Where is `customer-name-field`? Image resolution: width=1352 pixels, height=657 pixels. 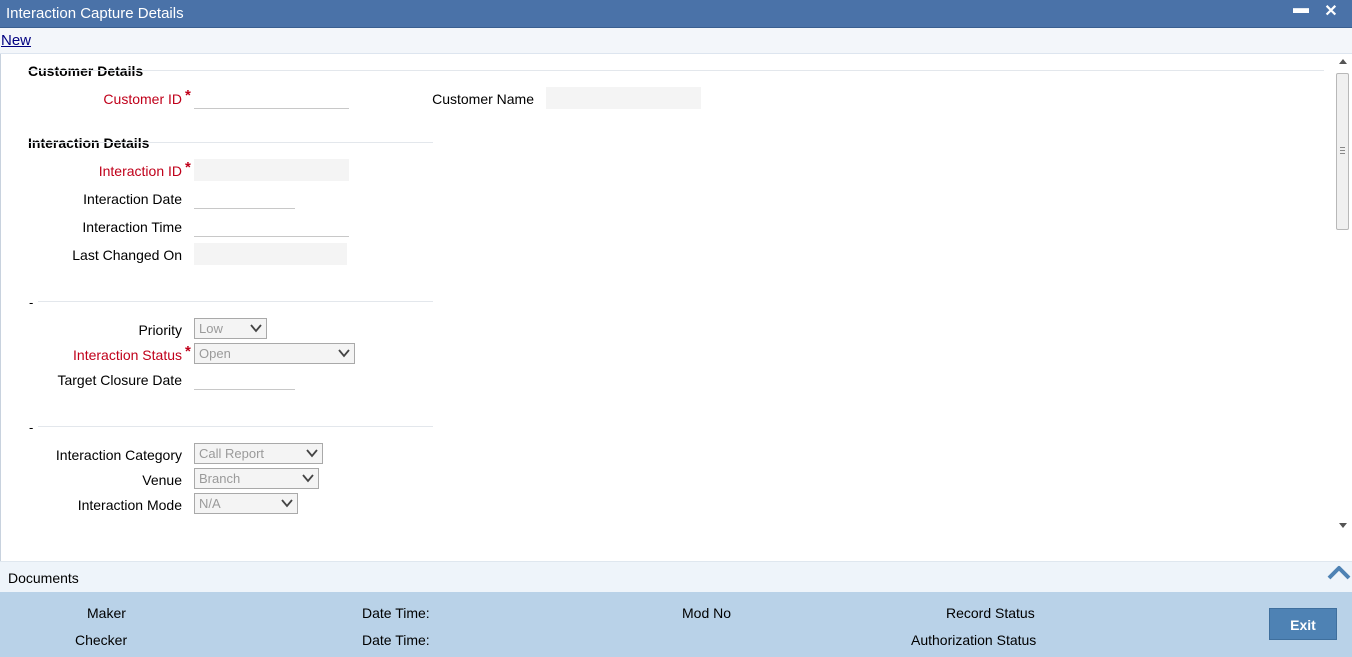
customer-name-field is located at coordinates (623, 98).